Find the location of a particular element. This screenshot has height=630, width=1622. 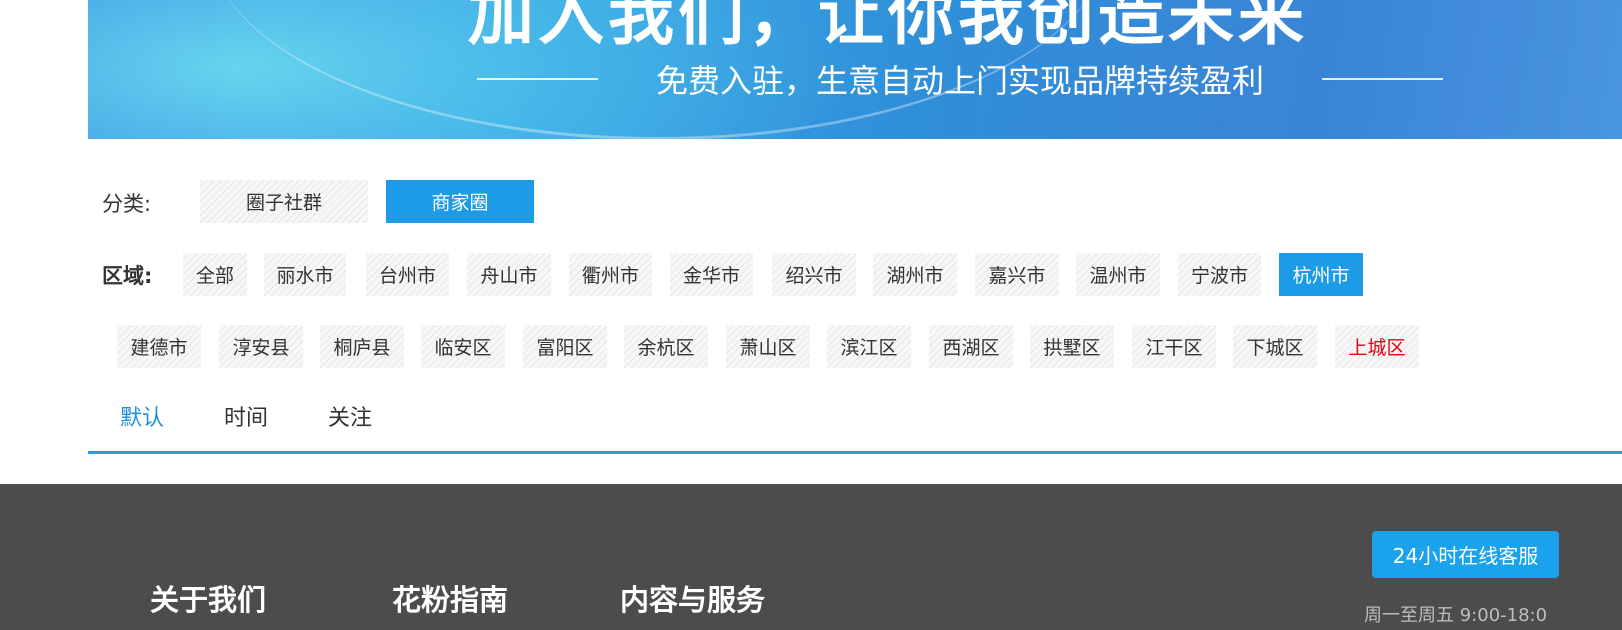

sort-tab-default: 默认 is located at coordinates (142, 416).